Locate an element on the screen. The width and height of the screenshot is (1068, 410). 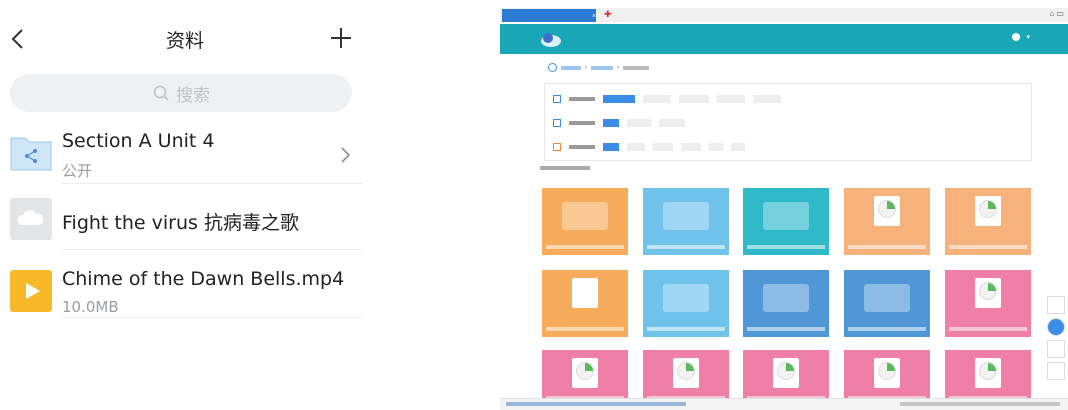
file-name: Chime of the Dawn Bells.mp4 is located at coordinates (203, 279).